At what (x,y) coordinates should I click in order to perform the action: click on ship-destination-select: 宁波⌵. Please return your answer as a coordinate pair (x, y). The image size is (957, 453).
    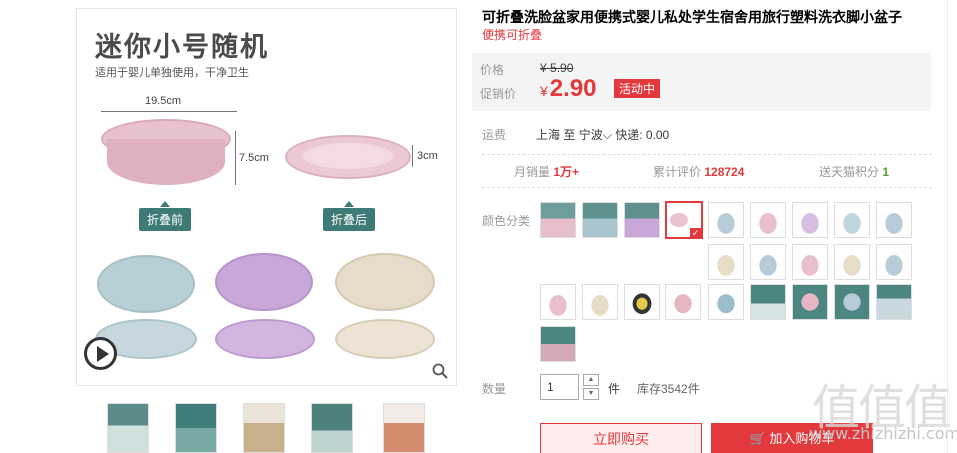
    Looking at the image, I should click on (595, 135).